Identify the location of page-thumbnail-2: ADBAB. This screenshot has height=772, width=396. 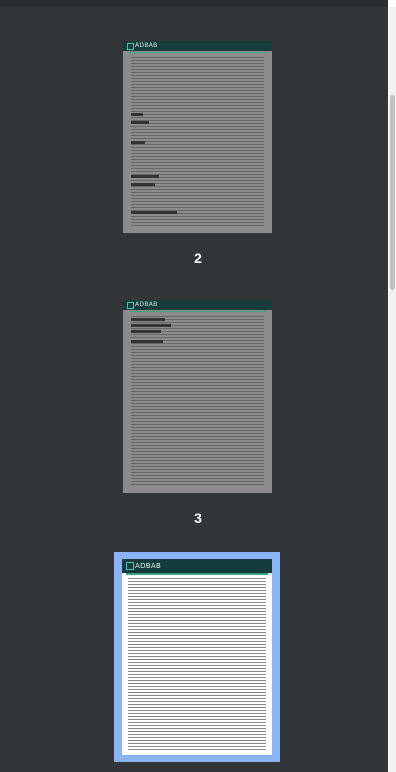
(197, 137).